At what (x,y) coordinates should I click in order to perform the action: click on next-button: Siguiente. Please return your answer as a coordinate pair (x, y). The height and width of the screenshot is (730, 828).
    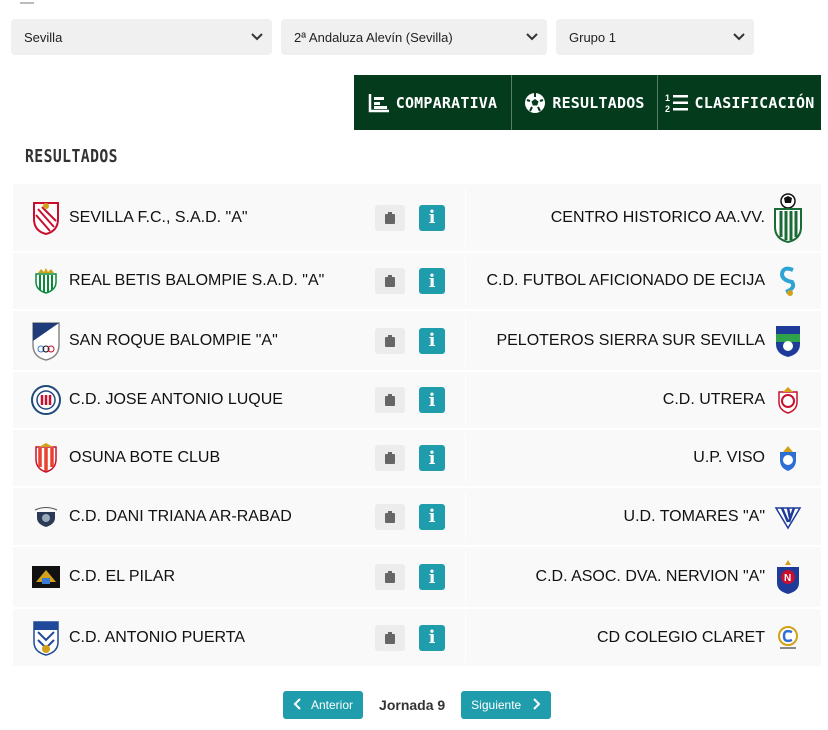
    Looking at the image, I should click on (506, 705).